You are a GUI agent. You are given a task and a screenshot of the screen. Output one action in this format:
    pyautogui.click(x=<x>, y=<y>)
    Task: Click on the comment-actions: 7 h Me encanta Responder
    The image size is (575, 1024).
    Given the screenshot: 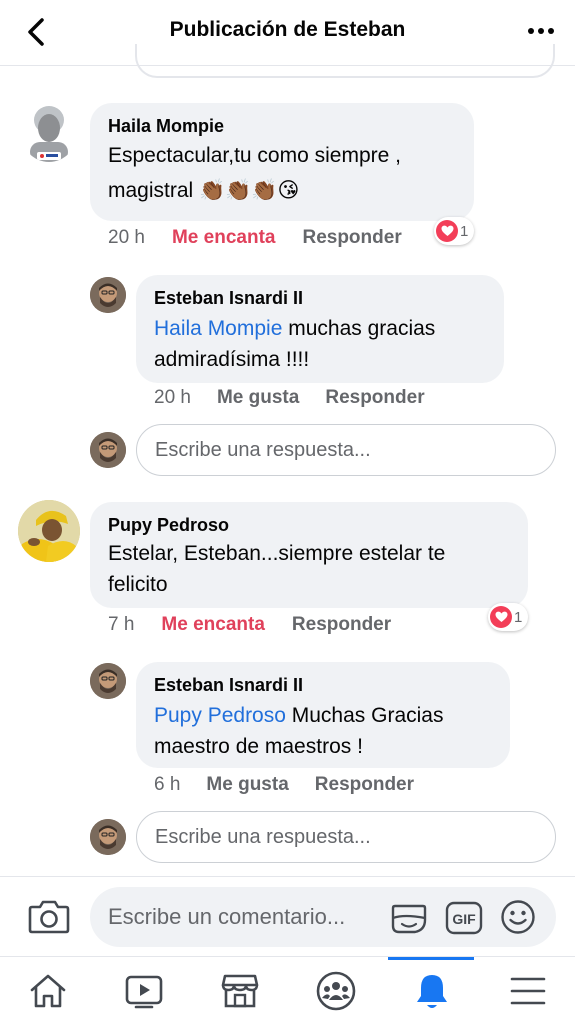 What is the action you would take?
    pyautogui.click(x=249, y=625)
    